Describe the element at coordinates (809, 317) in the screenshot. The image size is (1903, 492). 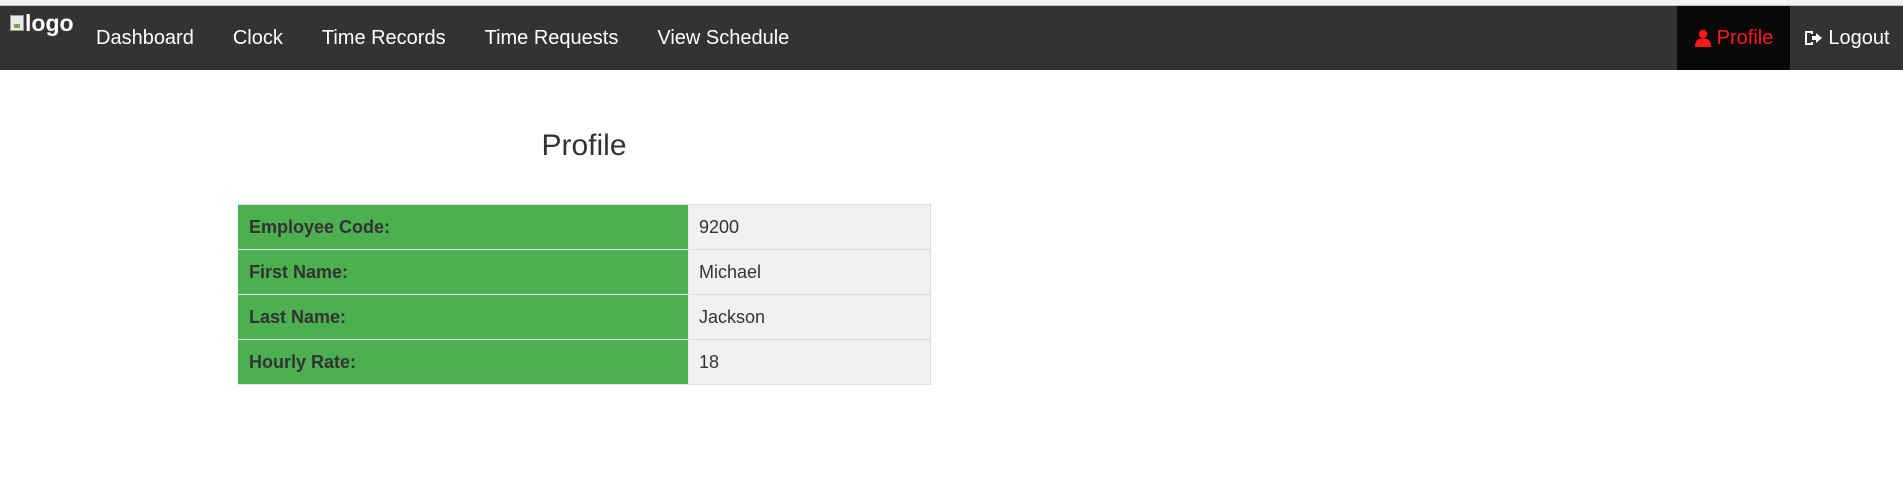
I see `last-name-value: Jackson` at that location.